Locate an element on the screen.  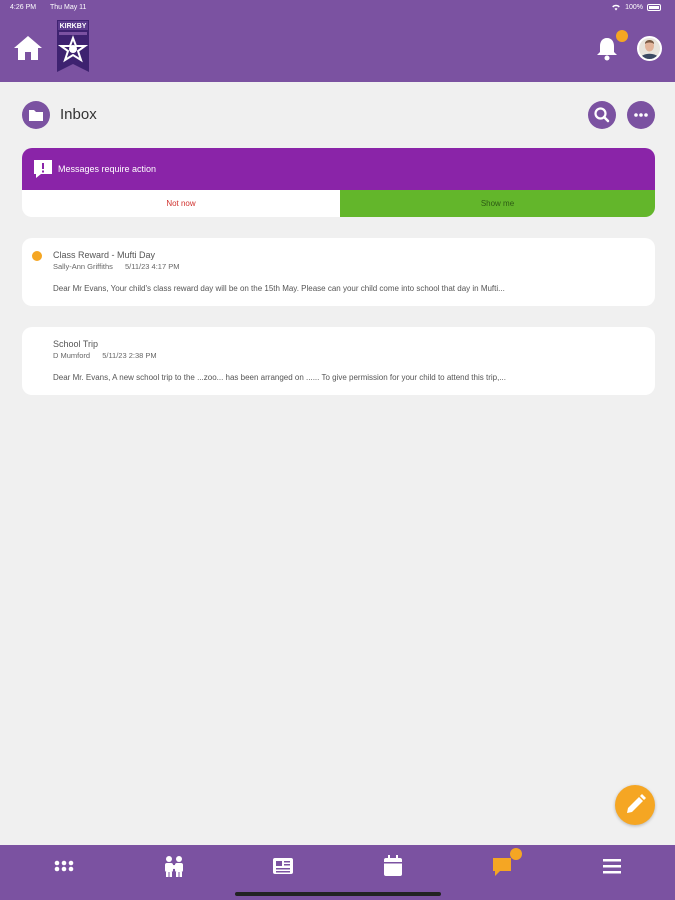
action-message: Messages require action is located at coordinates (107, 169).